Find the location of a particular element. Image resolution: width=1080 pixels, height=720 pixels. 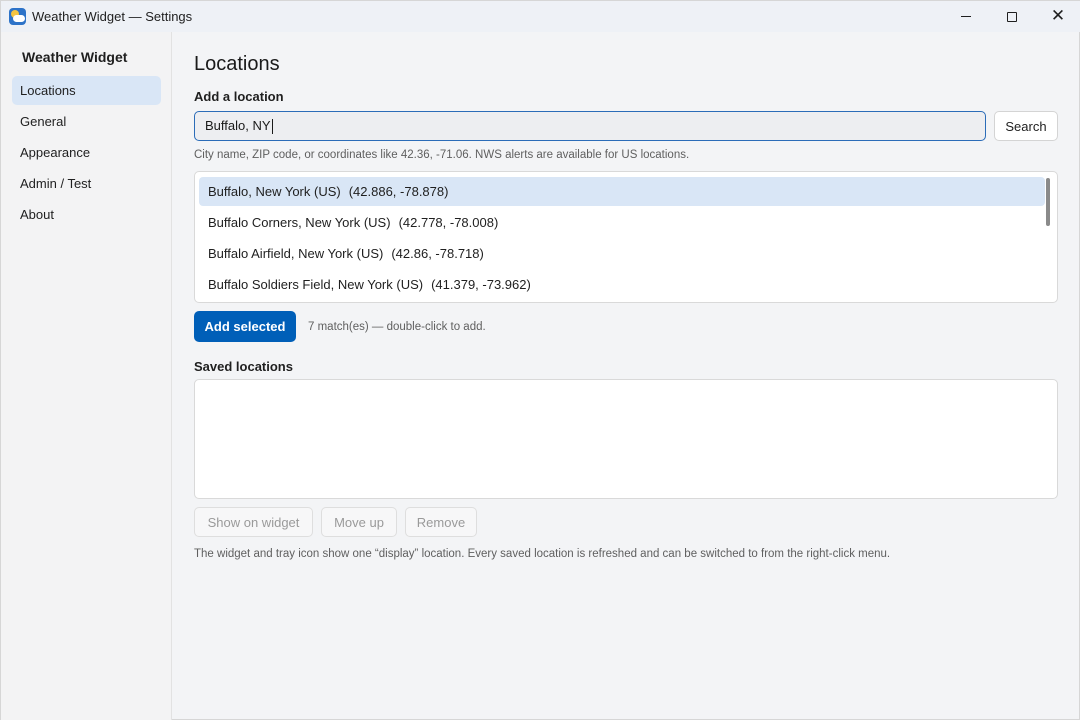

result-name: Buffalo, New York (US) is located at coordinates (274, 191).